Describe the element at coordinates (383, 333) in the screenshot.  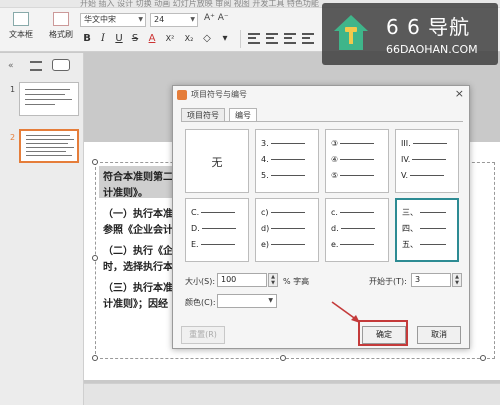
I see `annotation-highlight-box` at that location.